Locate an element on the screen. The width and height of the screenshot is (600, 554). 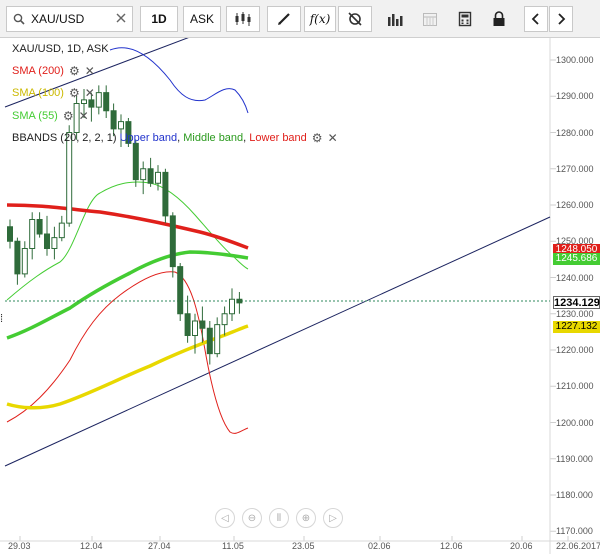
interval-button: 1D is located at coordinates (159, 19).